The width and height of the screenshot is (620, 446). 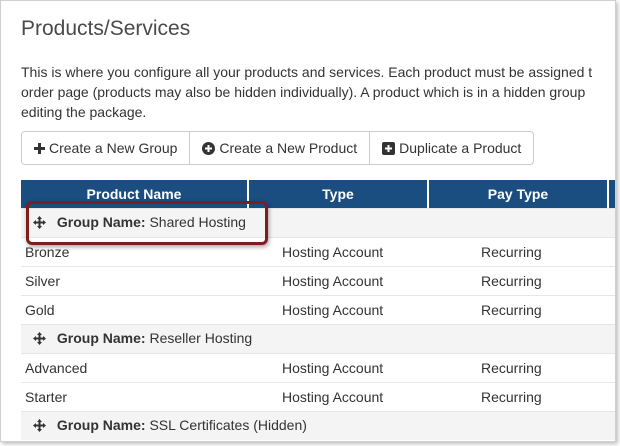 I want to click on description-line: editing the package., so click(x=84, y=112).